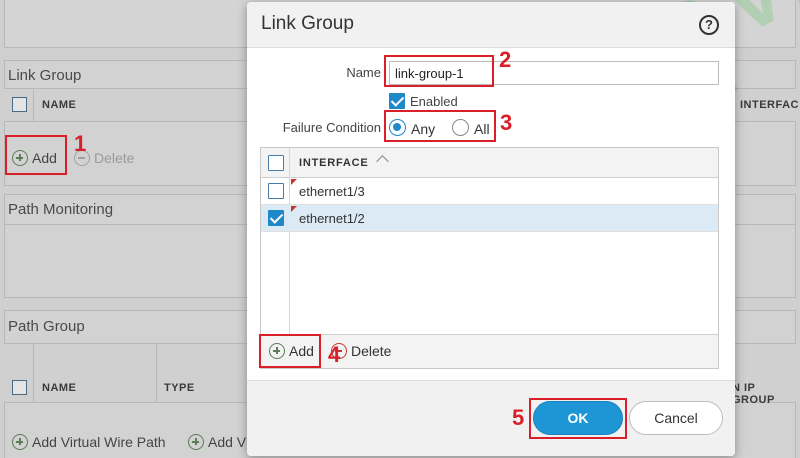  Describe the element at coordinates (99, 442) in the screenshot. I see `add-virtual-wire-path-label: Add Virtual Wire Path` at that location.